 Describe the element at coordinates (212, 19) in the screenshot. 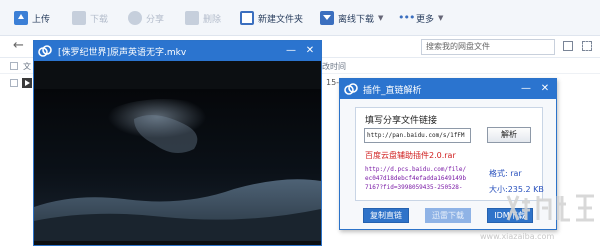

I see `delete-label: 删除` at that location.